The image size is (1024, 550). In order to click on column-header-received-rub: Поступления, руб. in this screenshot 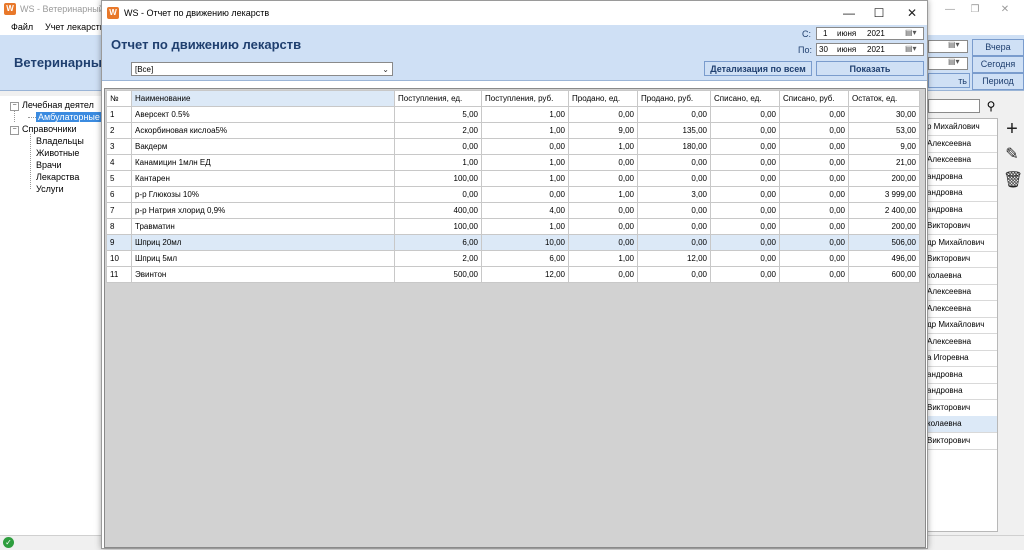, I will do `click(525, 98)`.